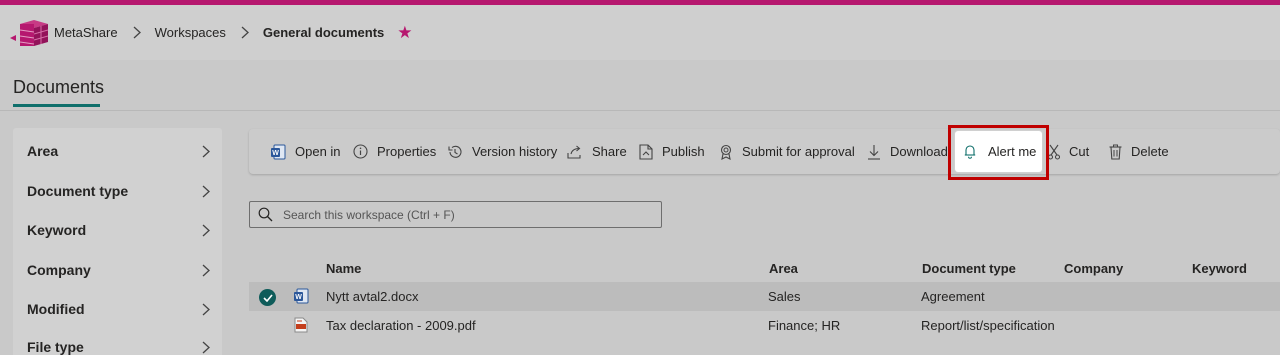  I want to click on filter-file-type: File type, so click(117, 341).